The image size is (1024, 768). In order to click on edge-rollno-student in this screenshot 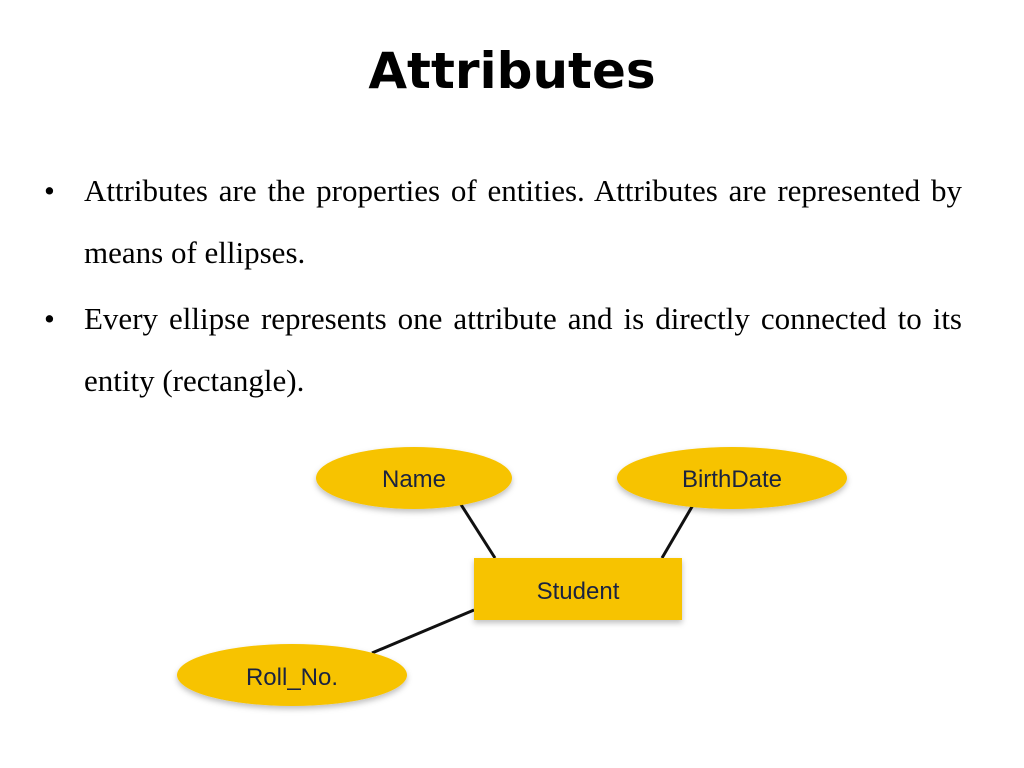, I will do `click(423, 631)`.